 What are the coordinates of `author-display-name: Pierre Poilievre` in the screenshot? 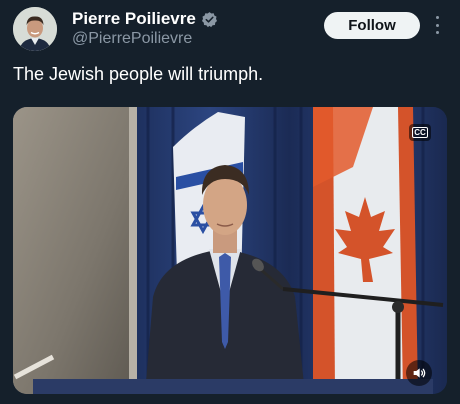 It's located at (134, 19).